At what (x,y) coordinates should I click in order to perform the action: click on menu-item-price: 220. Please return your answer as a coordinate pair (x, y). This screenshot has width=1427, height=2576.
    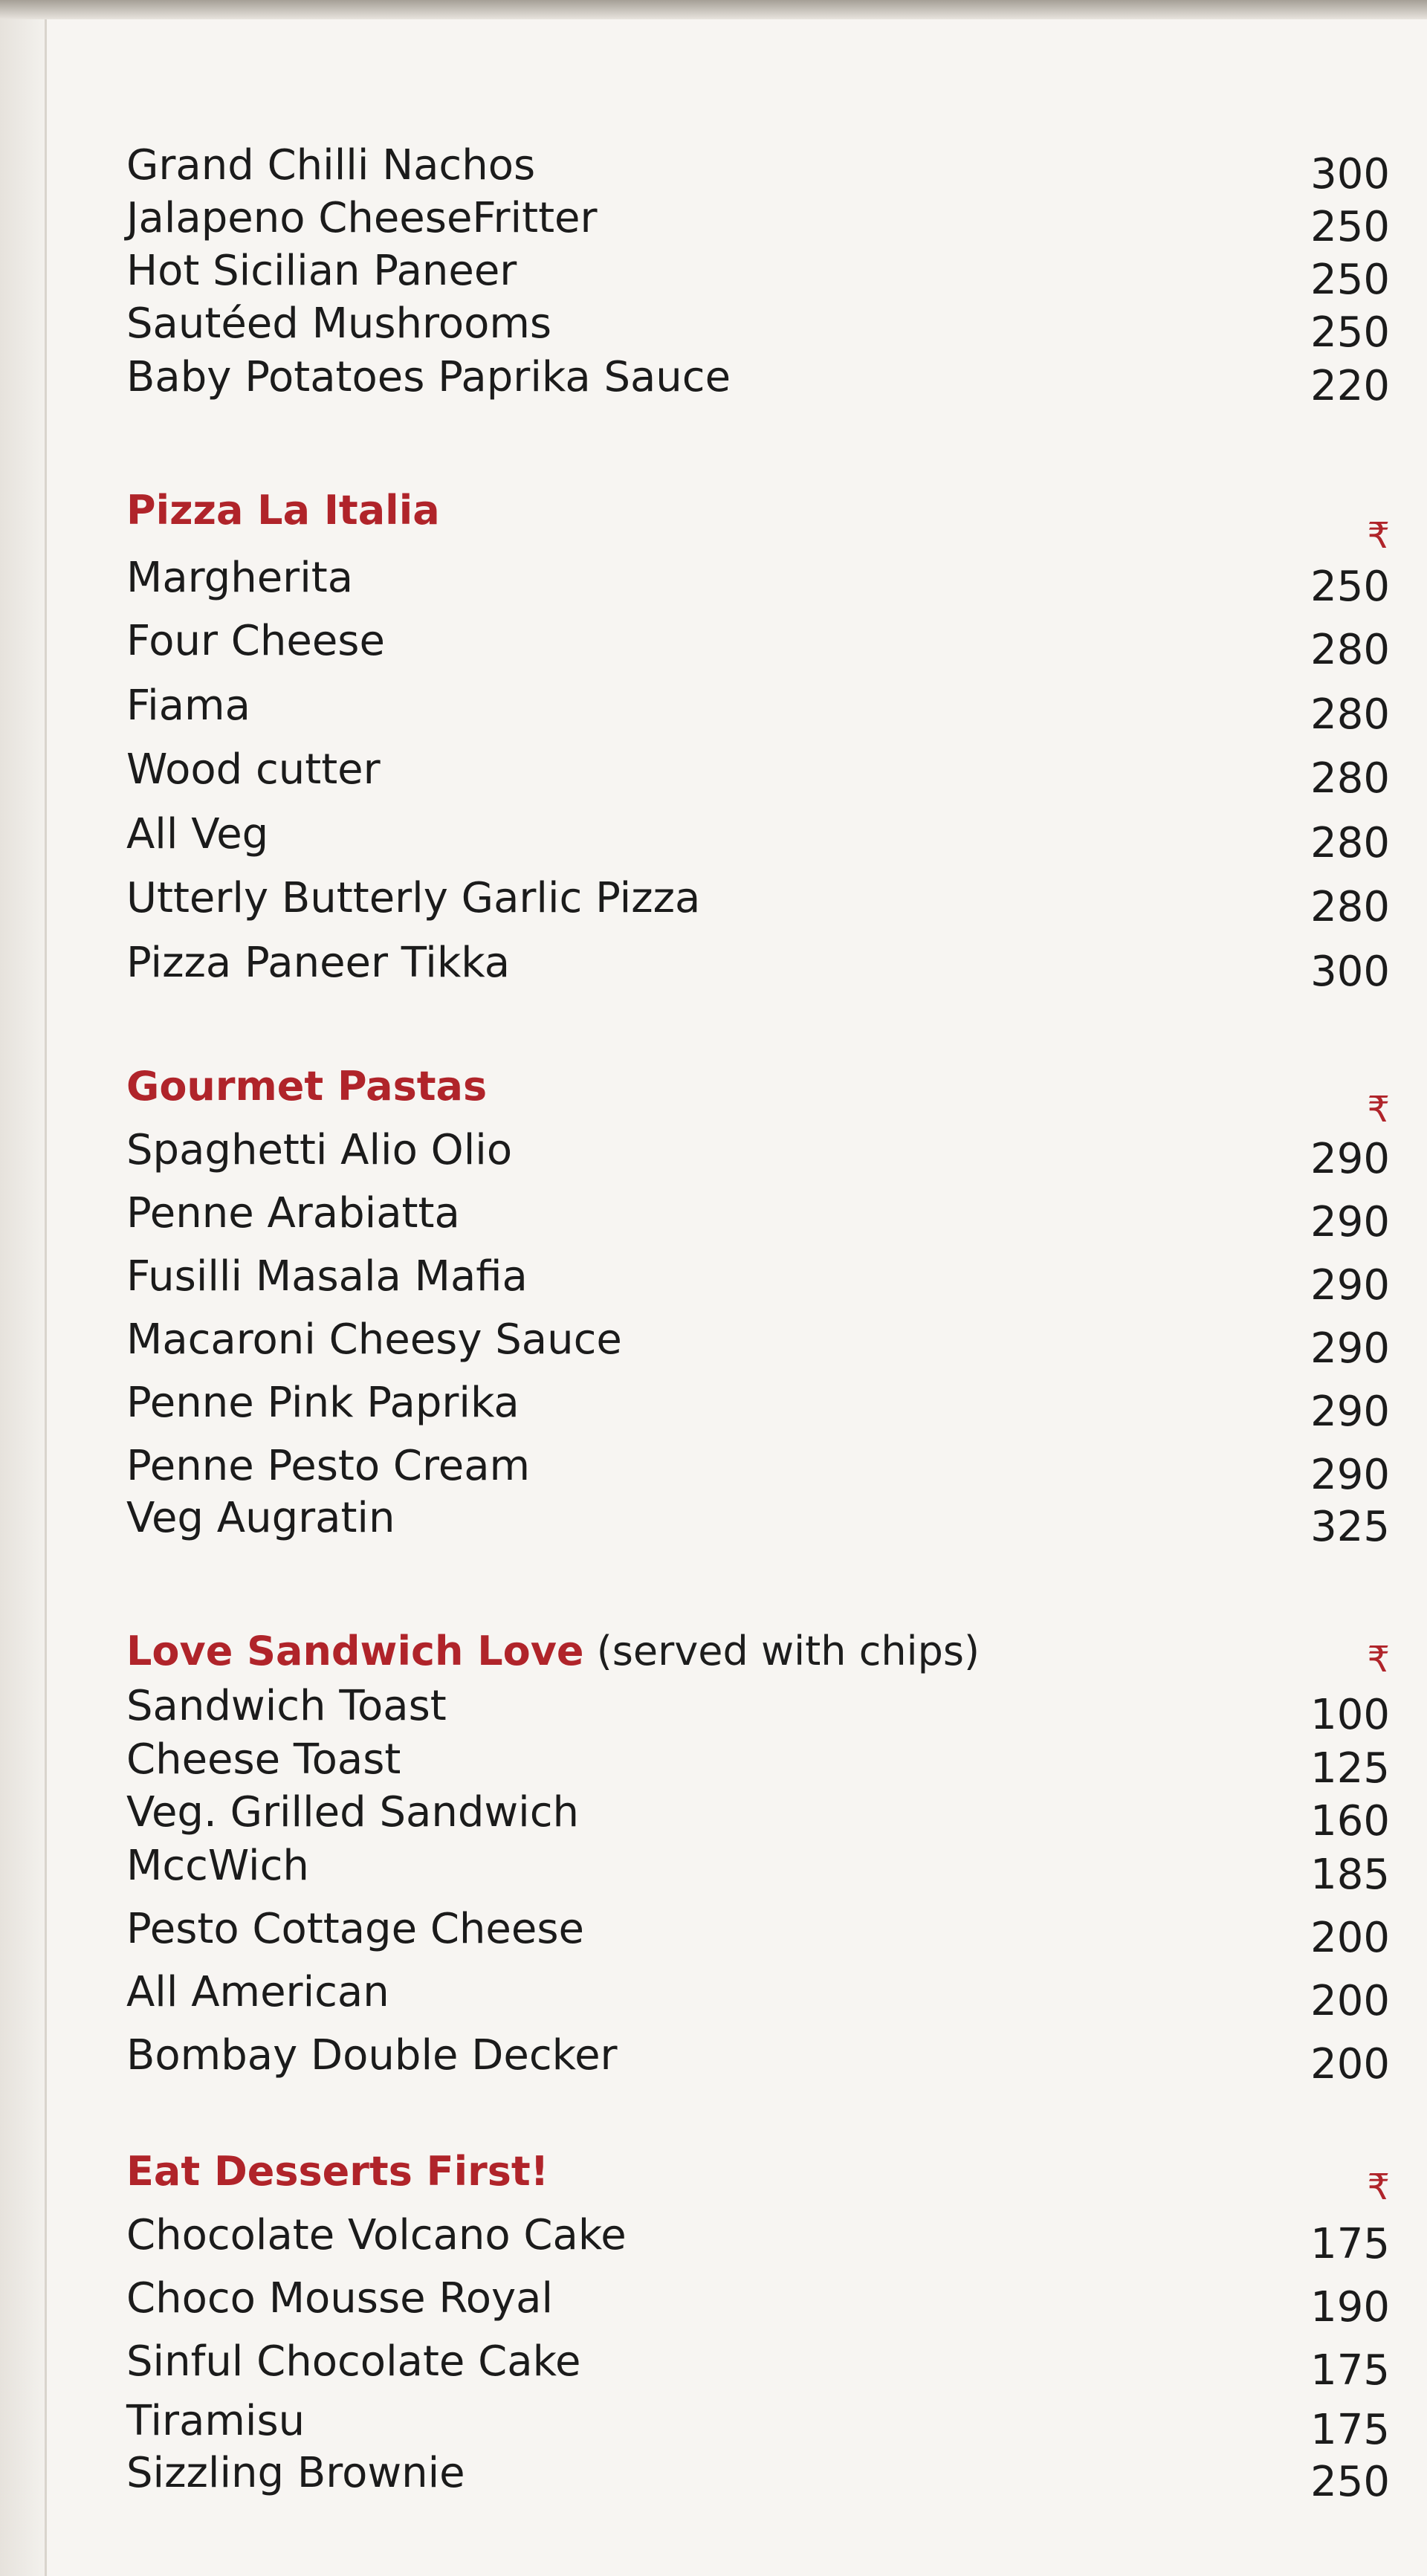
    Looking at the image, I should click on (1350, 386).